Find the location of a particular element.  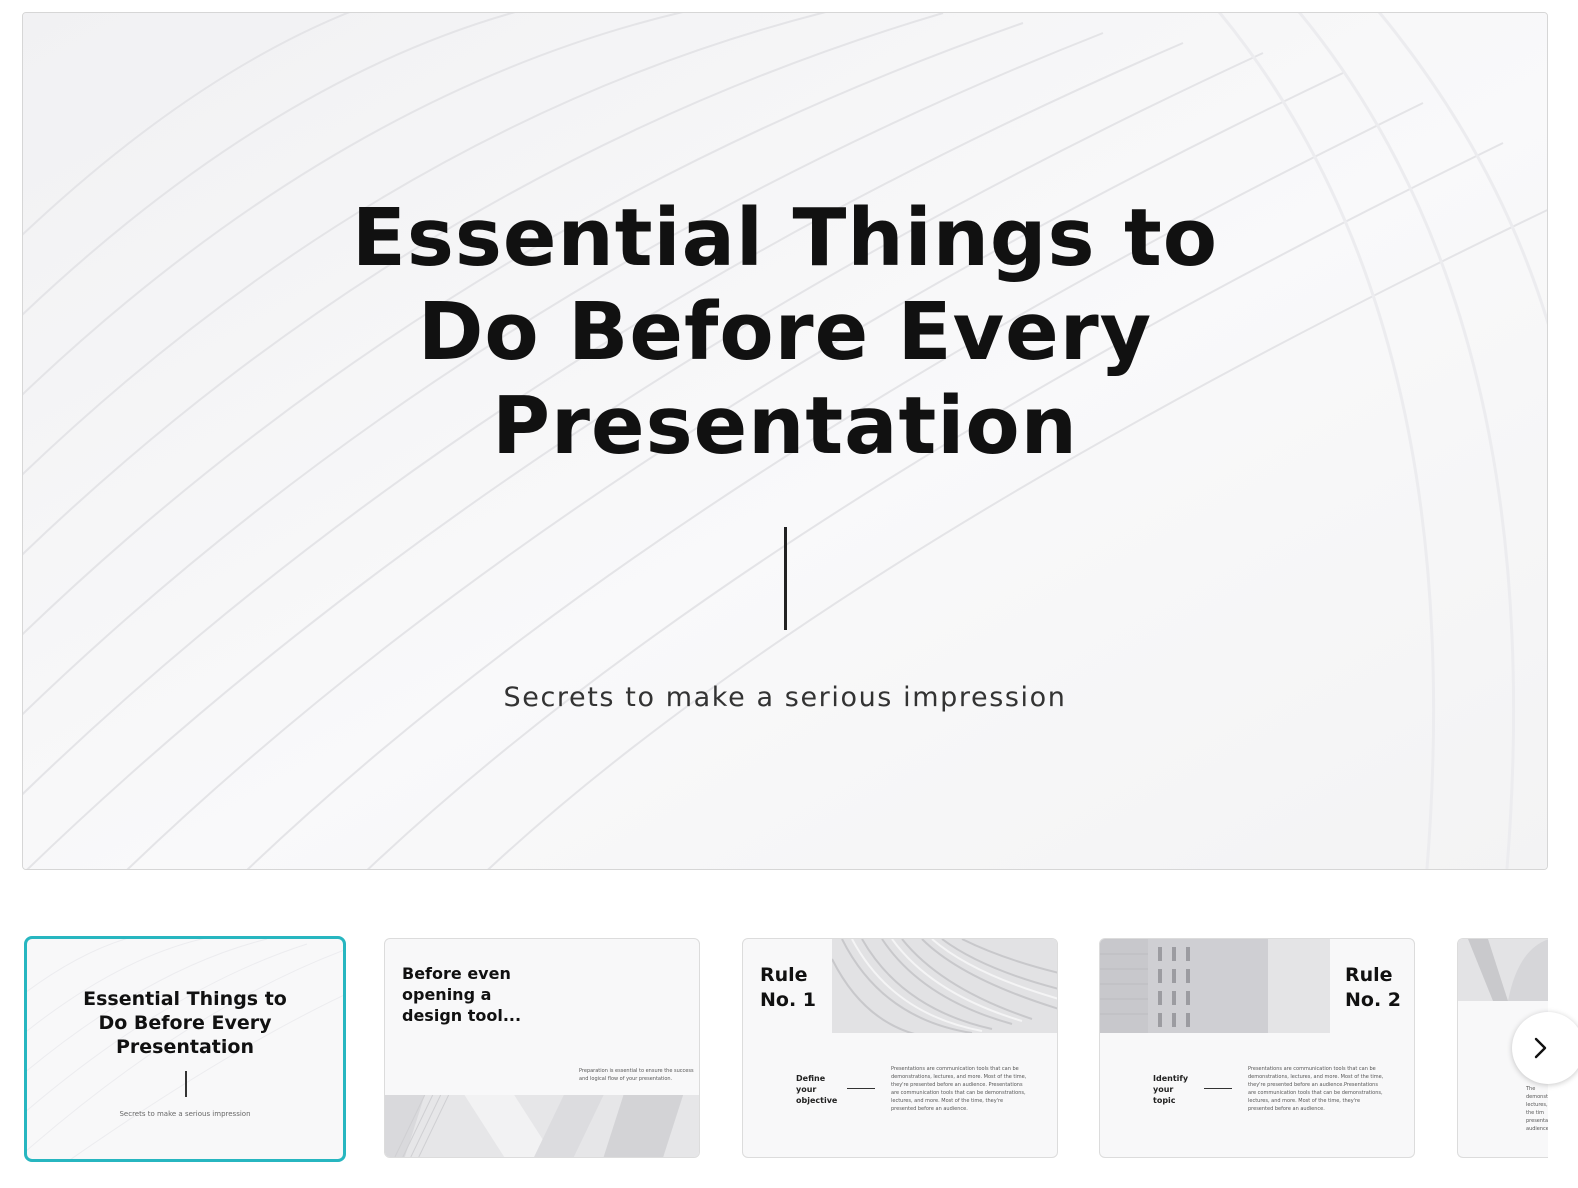

slide-divider is located at coordinates (785, 578).